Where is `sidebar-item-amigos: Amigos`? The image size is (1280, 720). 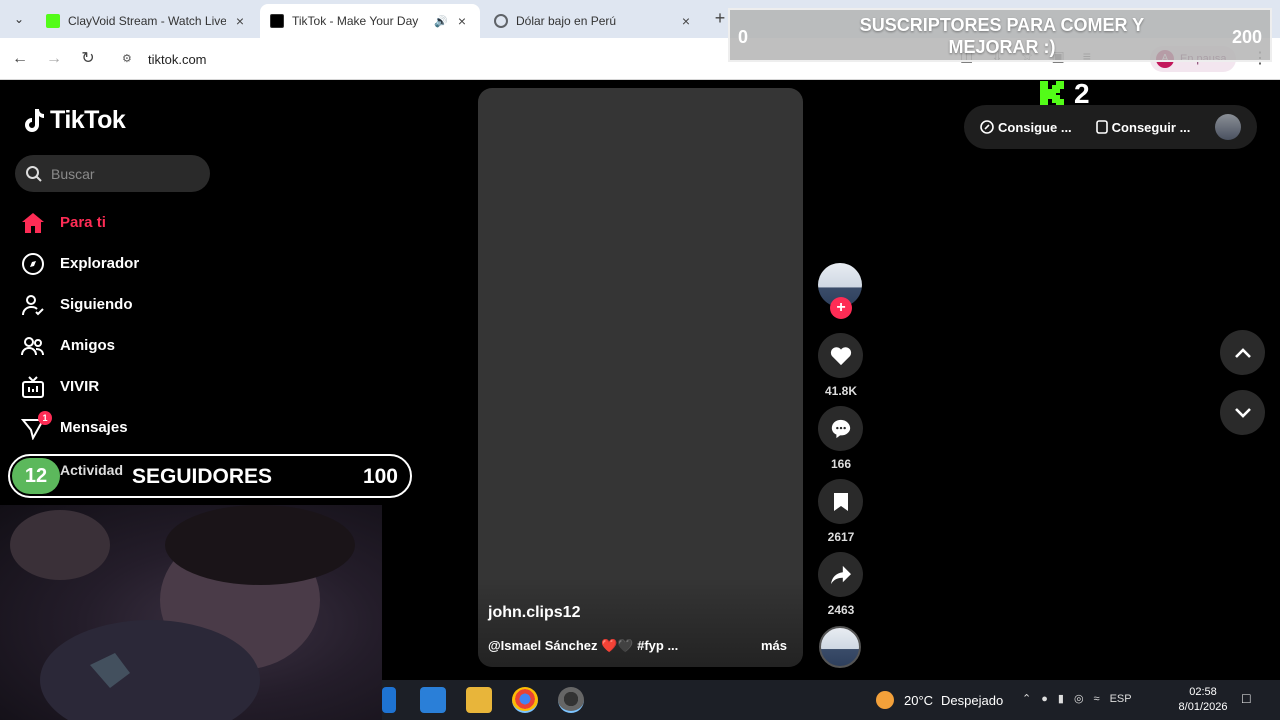
sidebar-item-amigos: Amigos is located at coordinates (79, 345).